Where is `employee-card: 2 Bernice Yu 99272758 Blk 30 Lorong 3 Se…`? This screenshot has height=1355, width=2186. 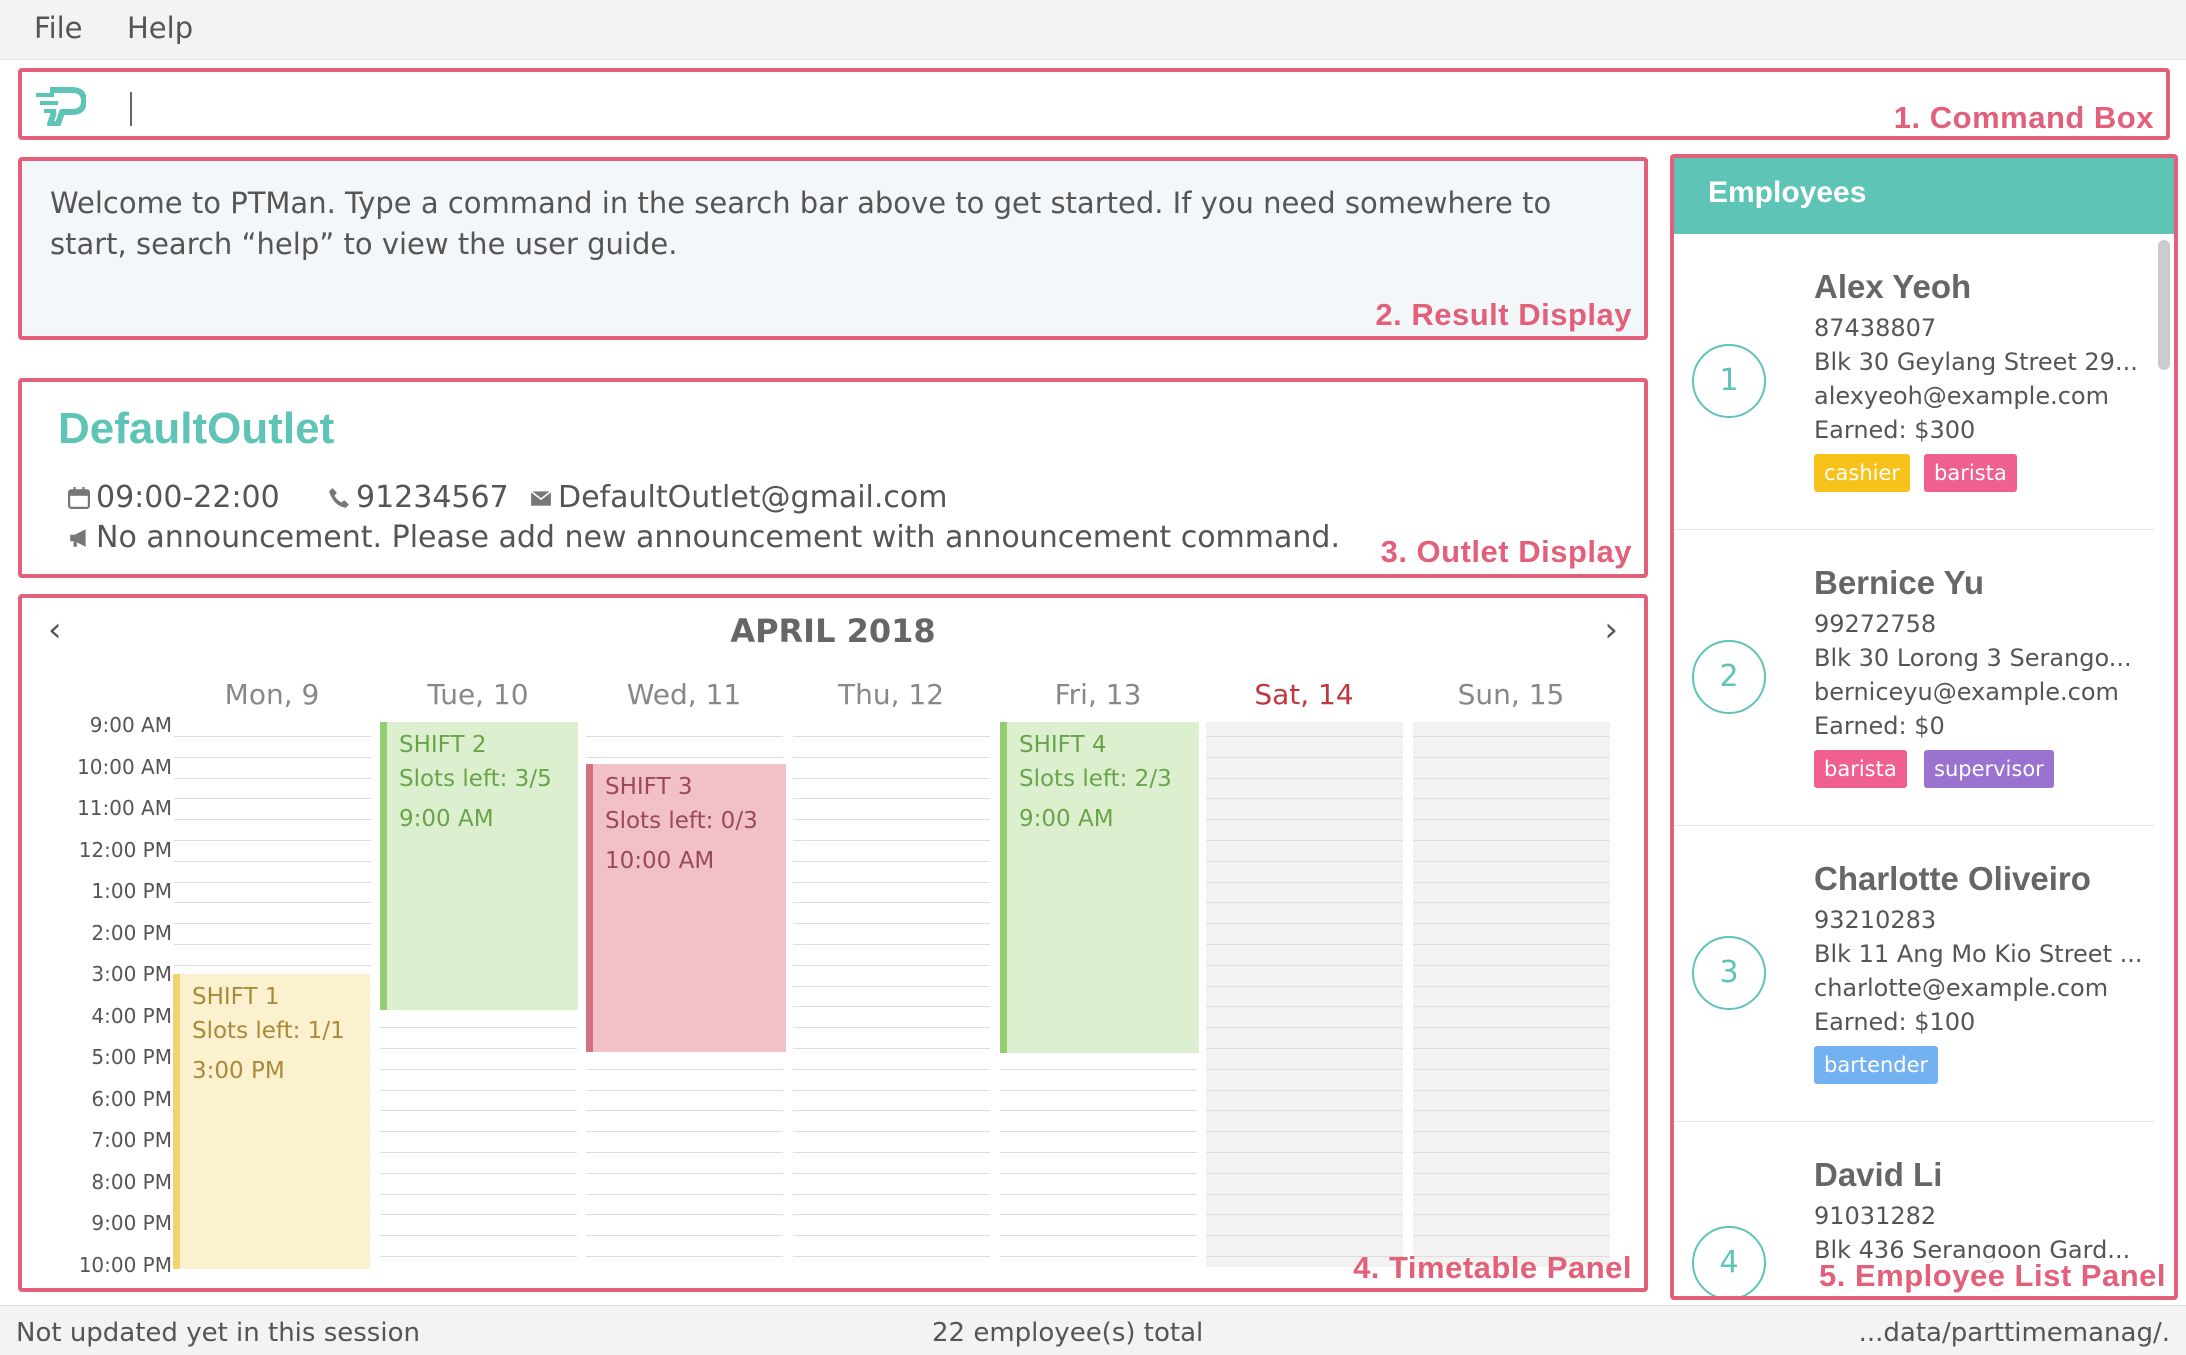 employee-card: 2 Bernice Yu 99272758 Blk 30 Lorong 3 Se… is located at coordinates (1914, 678).